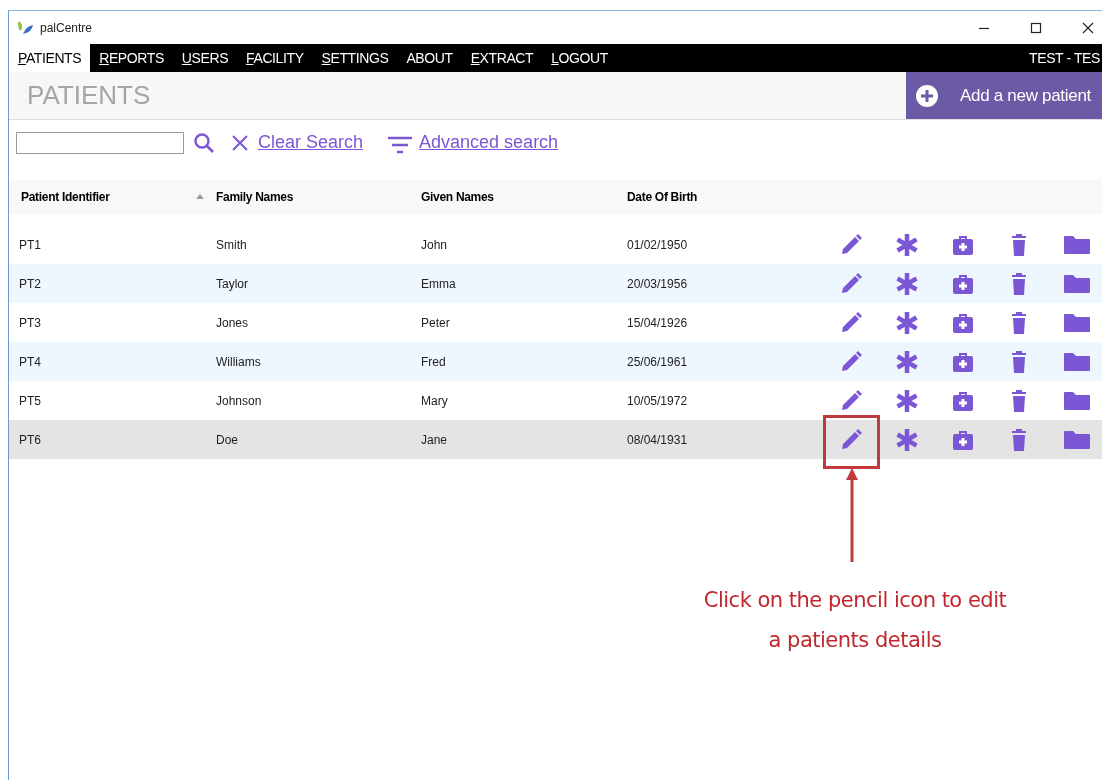 This screenshot has height=780, width=1102. Describe the element at coordinates (240, 142) in the screenshot. I see `clear-icon` at that location.